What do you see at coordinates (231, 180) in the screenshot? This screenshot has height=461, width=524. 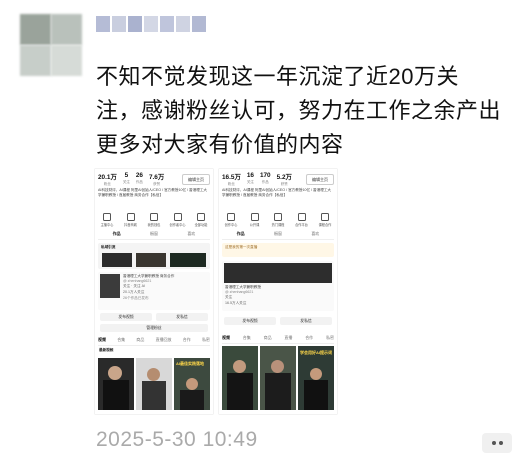 I see `stat-fans: 16.5万 粉丝` at bounding box center [231, 180].